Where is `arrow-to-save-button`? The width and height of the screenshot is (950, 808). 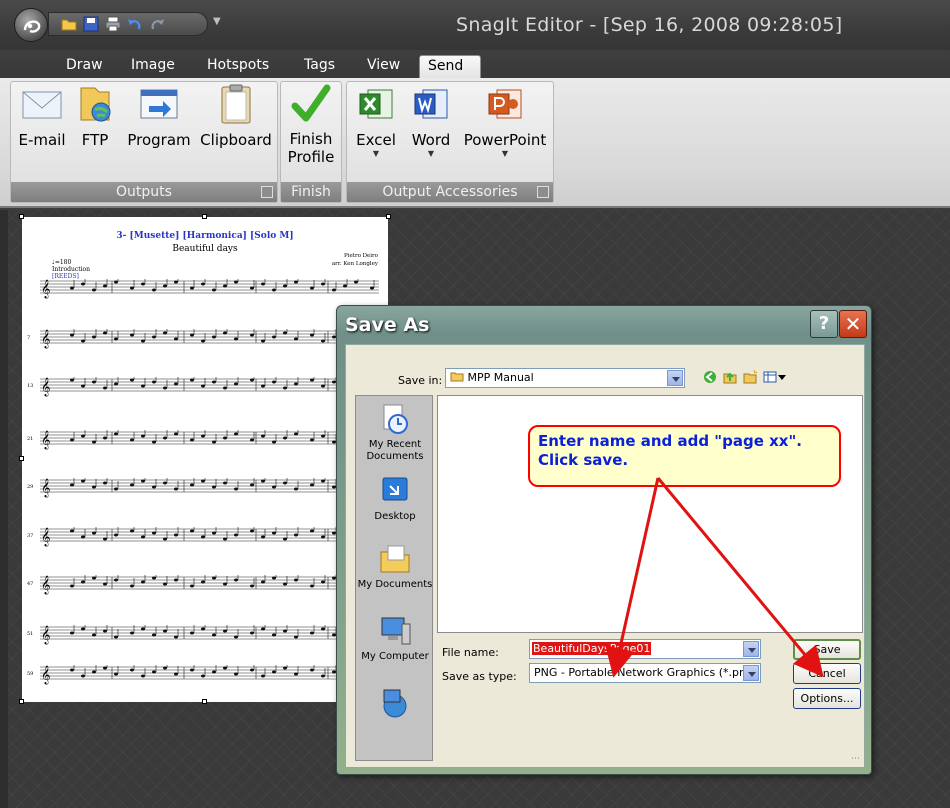
arrow-to-save-button is located at coordinates (740, 577).